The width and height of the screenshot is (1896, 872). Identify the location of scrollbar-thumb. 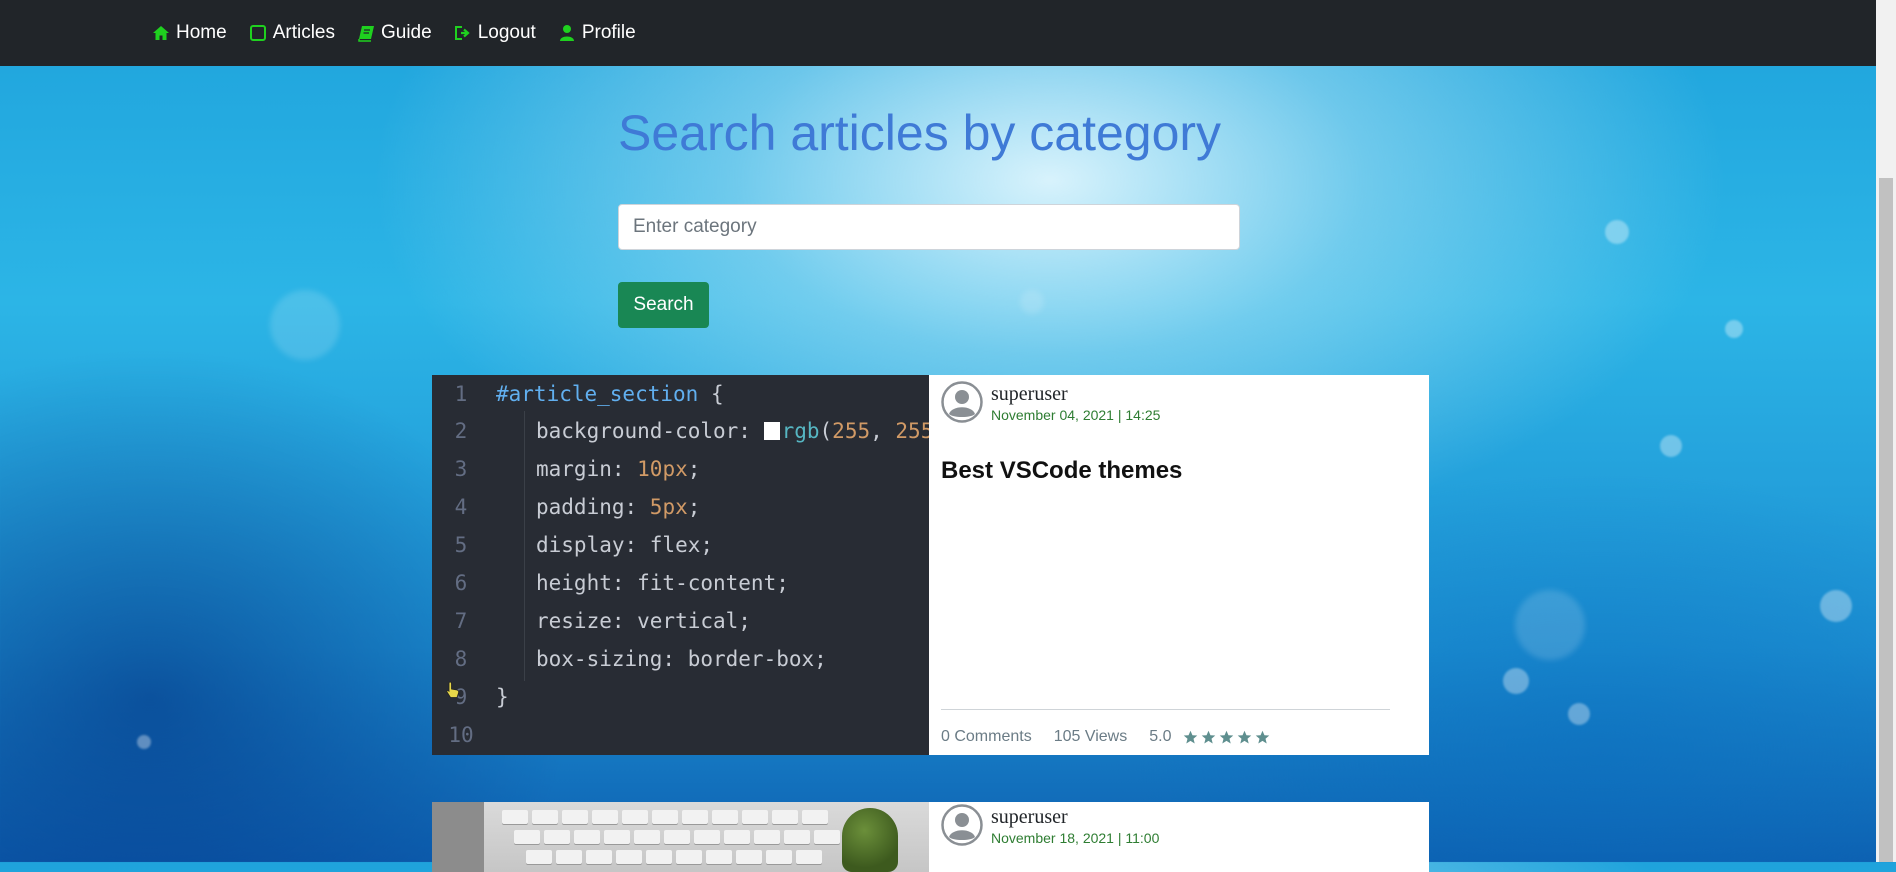
(1886, 520).